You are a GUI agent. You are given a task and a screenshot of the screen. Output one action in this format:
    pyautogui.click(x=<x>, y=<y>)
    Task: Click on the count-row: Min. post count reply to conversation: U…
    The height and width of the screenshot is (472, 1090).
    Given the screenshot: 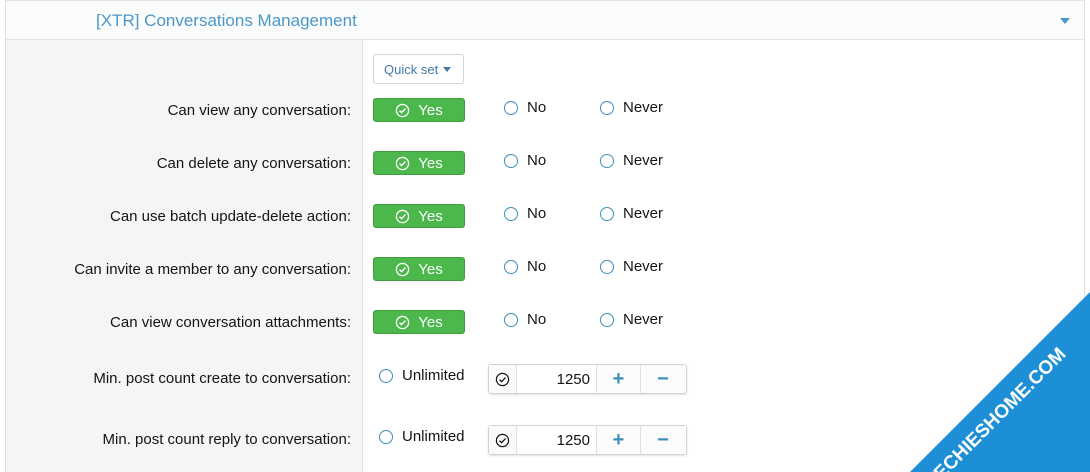 What is the action you would take?
    pyautogui.click(x=545, y=440)
    